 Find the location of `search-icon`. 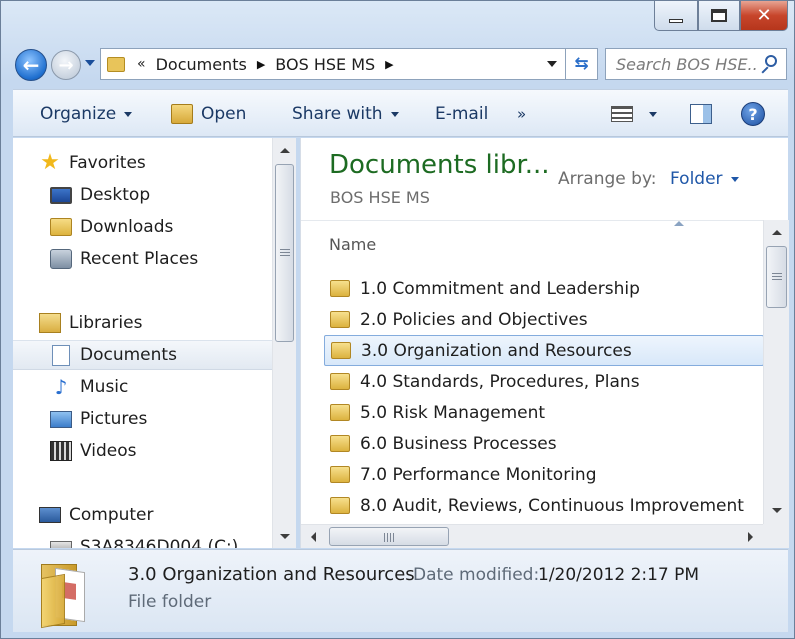

search-icon is located at coordinates (771, 61).